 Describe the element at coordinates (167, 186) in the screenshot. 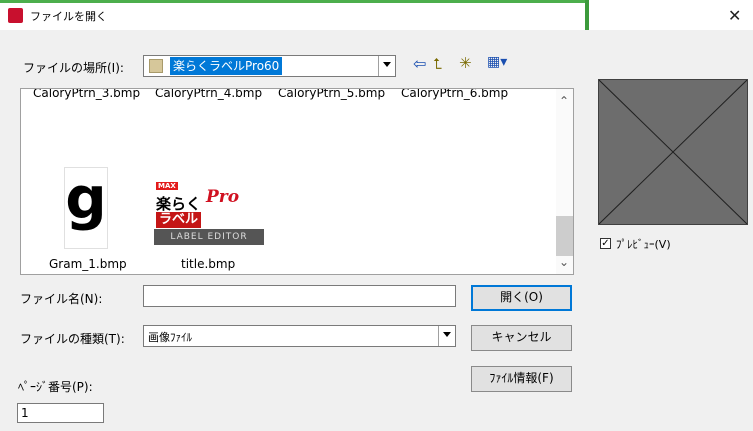

I see `max-badge: MAX` at that location.